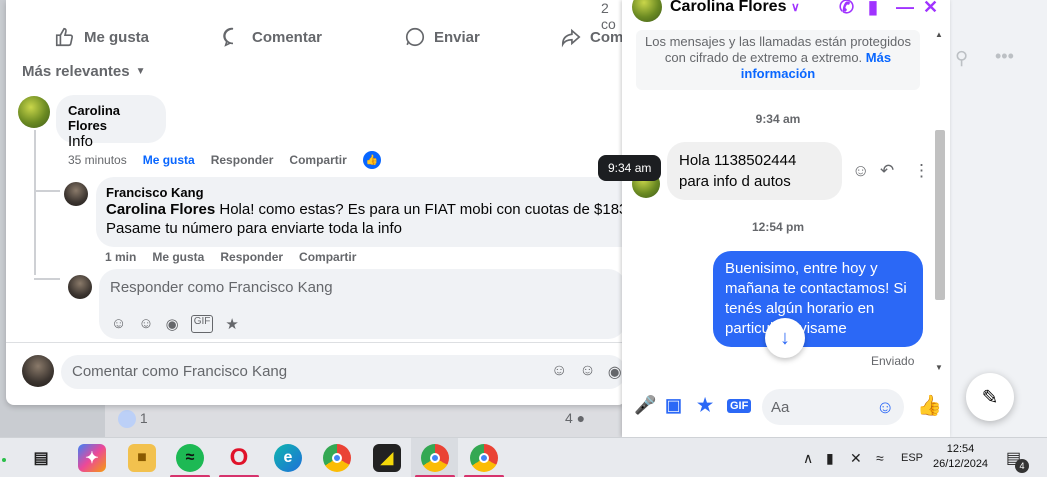  I want to click on message-status: Enviado, so click(893, 361).